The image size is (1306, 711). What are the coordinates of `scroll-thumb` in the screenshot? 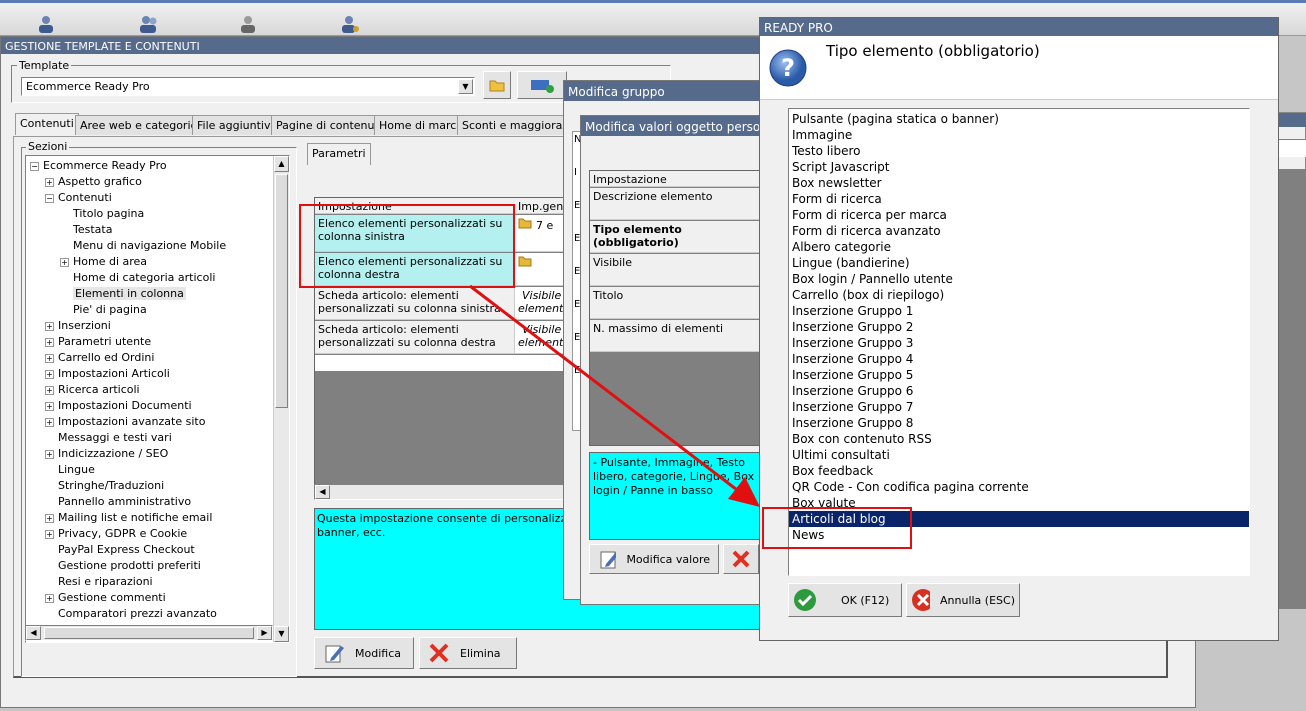 It's located at (281, 291).